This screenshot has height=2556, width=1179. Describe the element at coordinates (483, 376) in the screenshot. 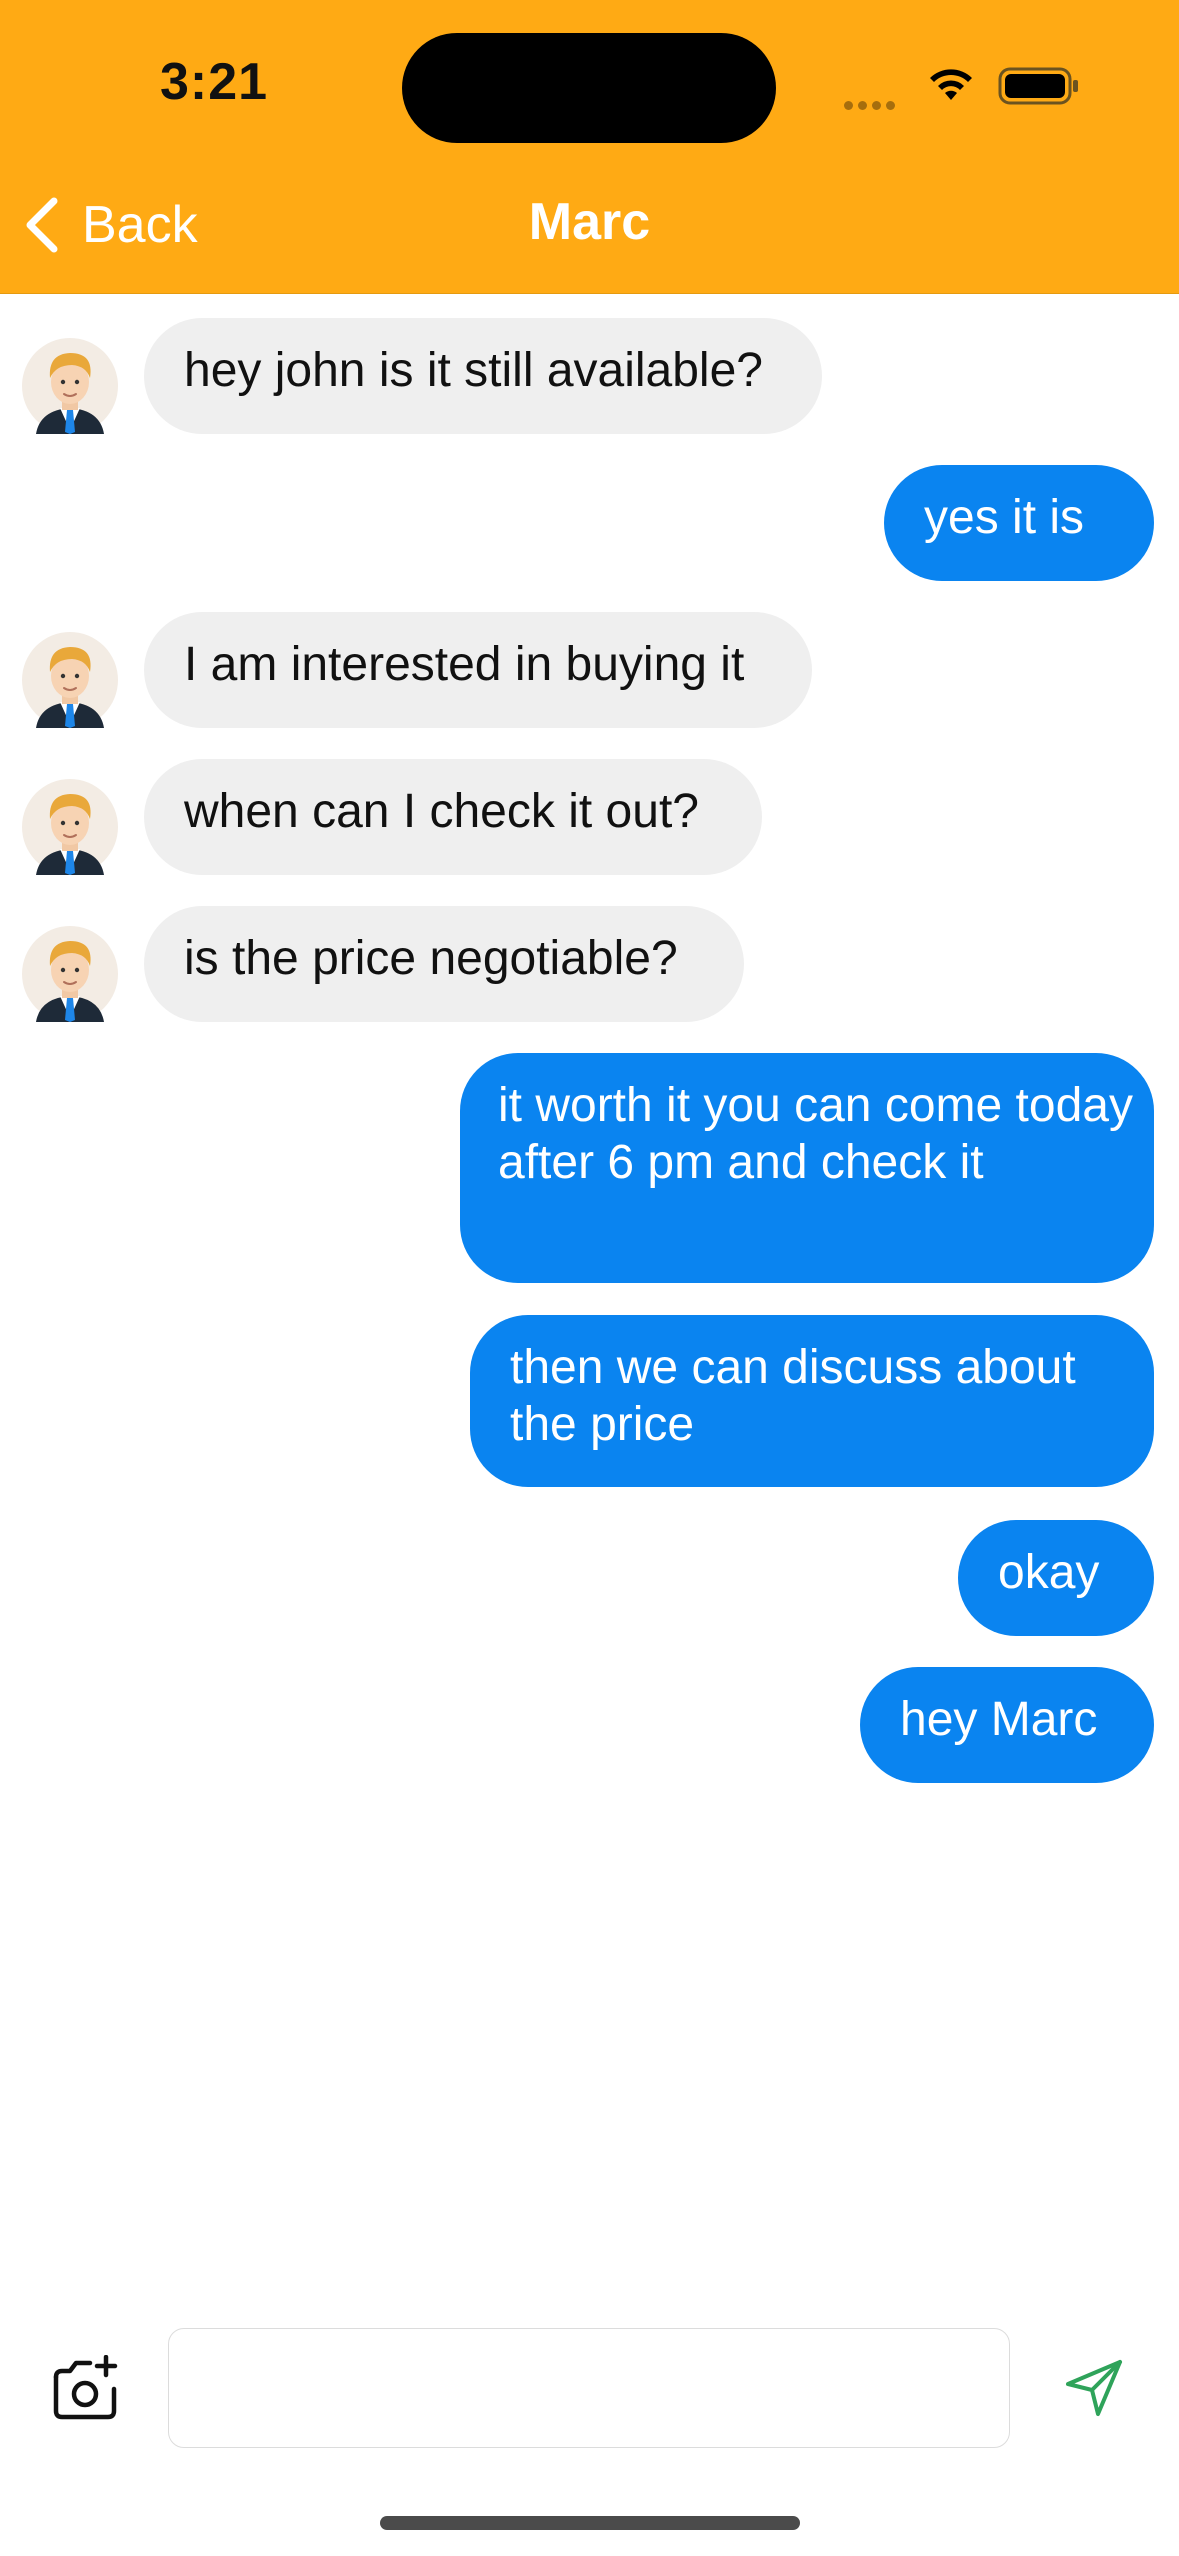

I see `message-bubble: hey john is it still available?` at that location.